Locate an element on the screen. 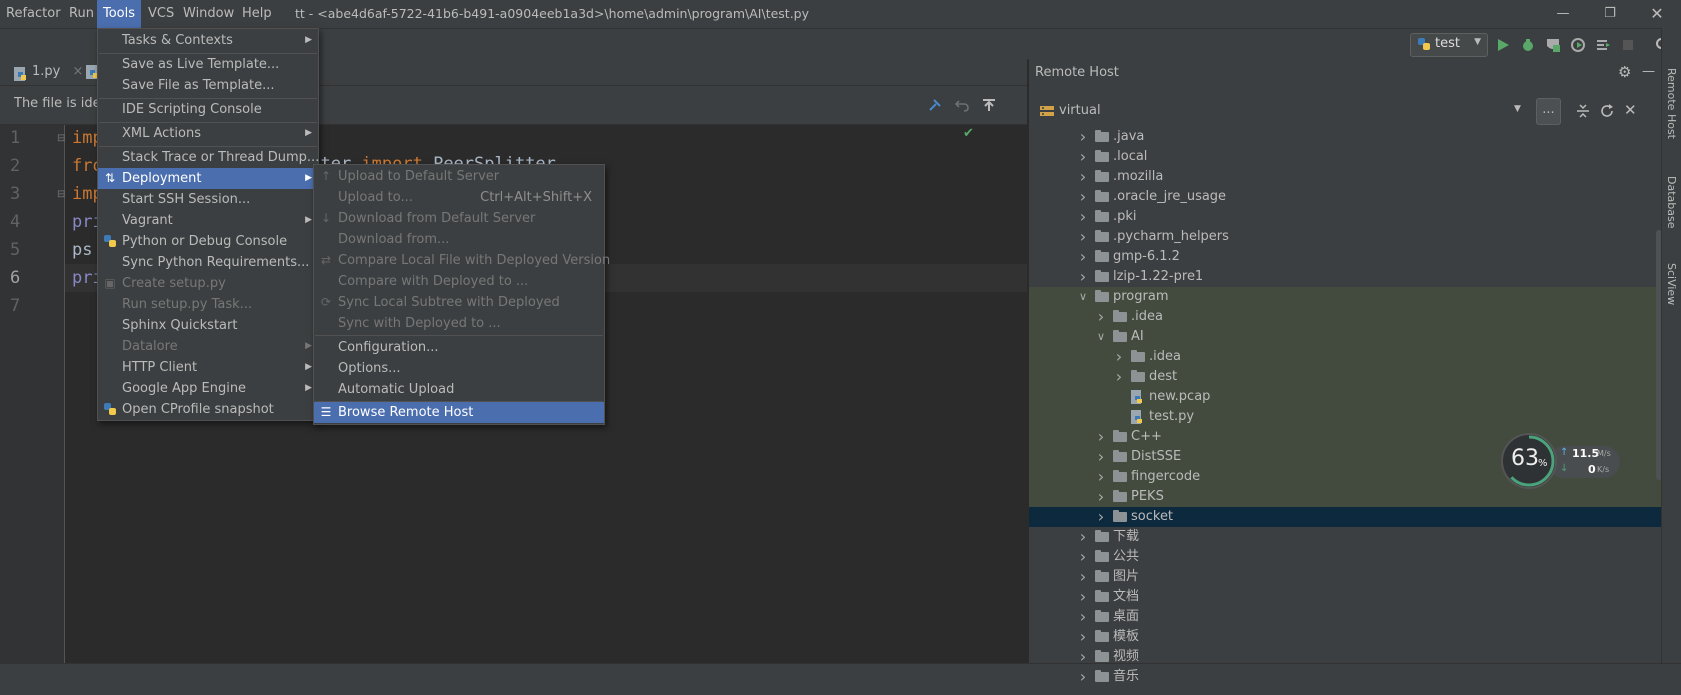 The width and height of the screenshot is (1681, 695). menu-item-upload-default-server: ↑ Upload to Default Server is located at coordinates (459, 176).